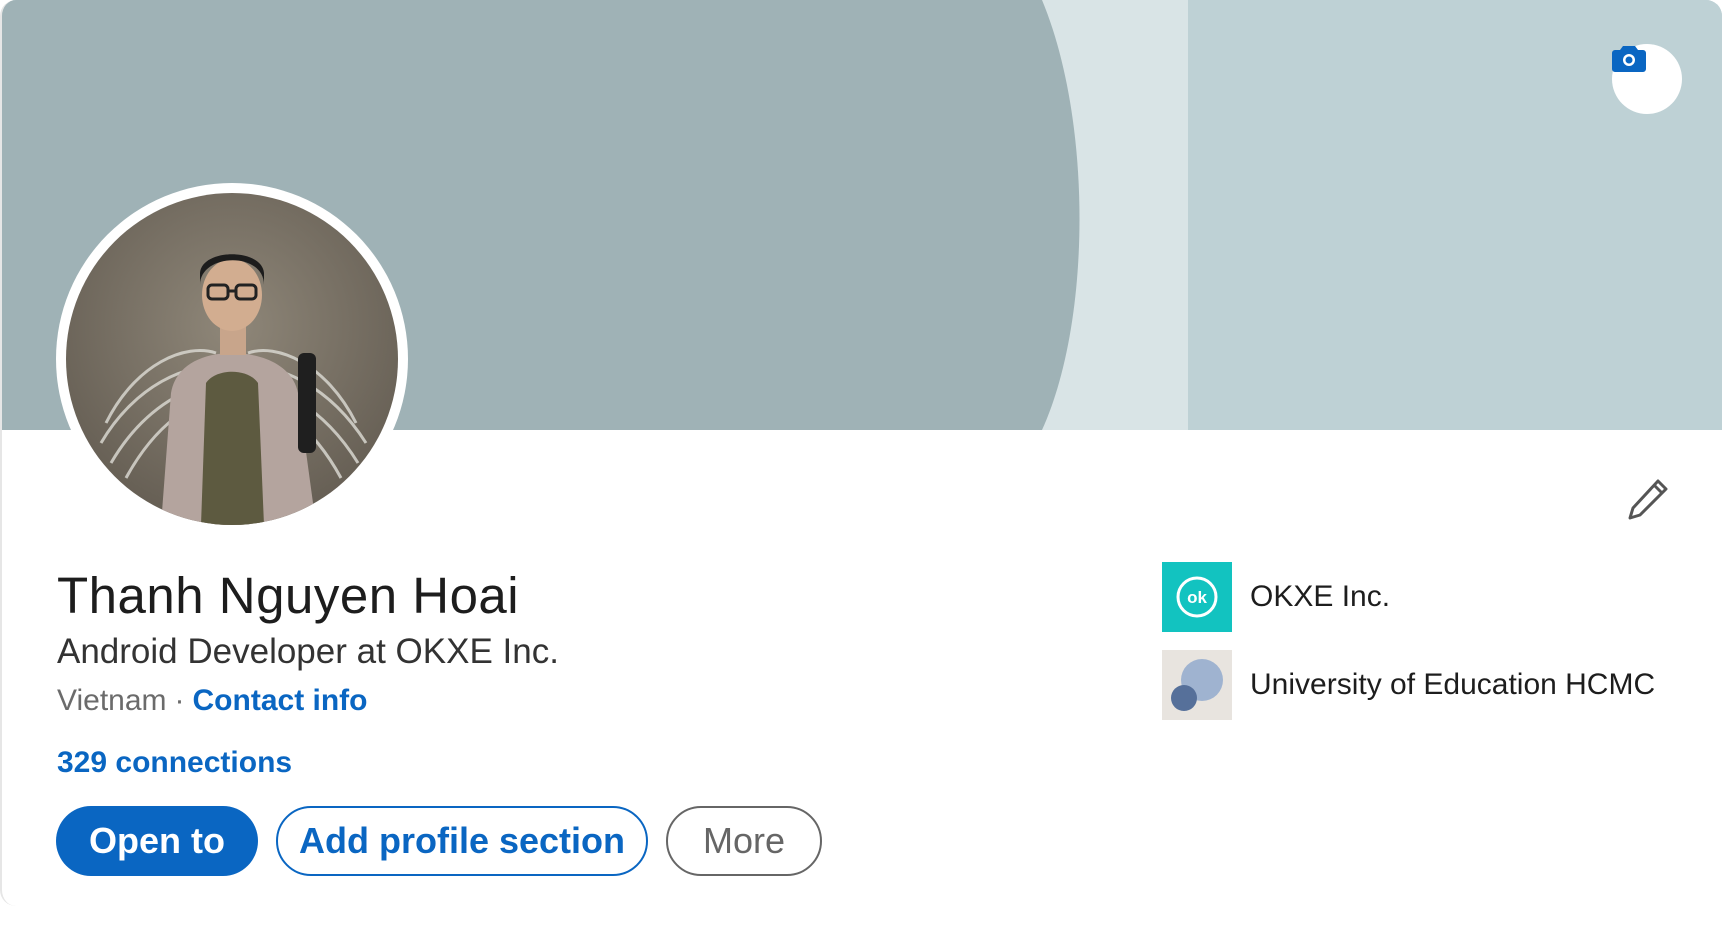 Image resolution: width=1722 pixels, height=928 pixels. I want to click on profile-headline: Android Developer at OKXE Inc., so click(308, 651).